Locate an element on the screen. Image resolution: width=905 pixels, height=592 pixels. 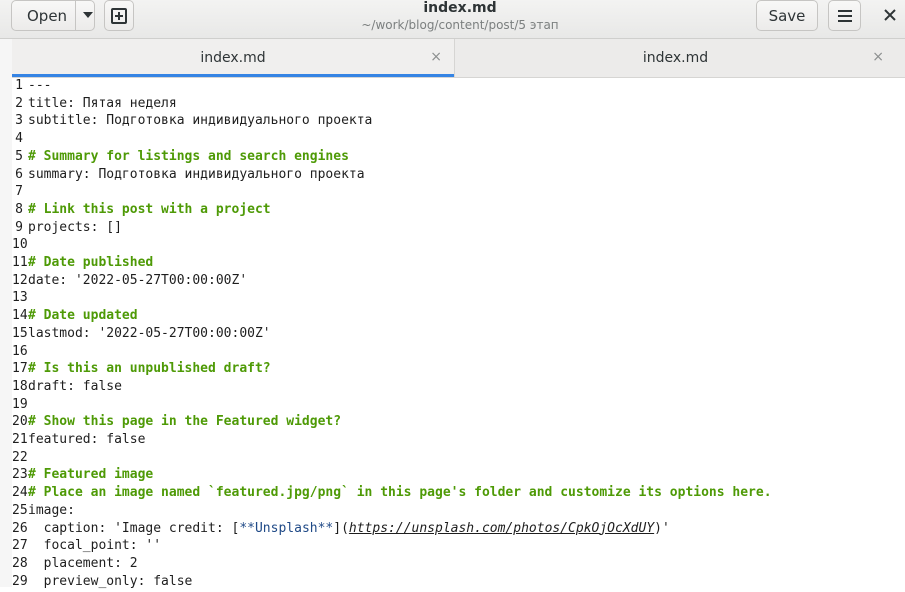
close-window-button is located at coordinates (890, 16).